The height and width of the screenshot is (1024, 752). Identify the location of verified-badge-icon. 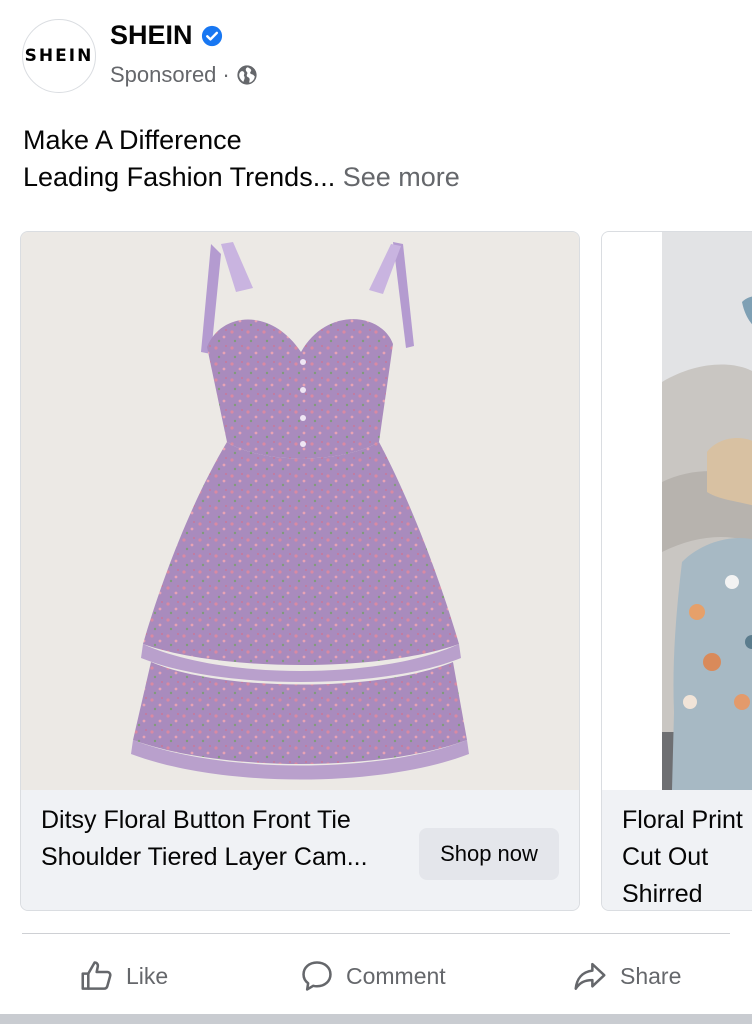
(211, 35).